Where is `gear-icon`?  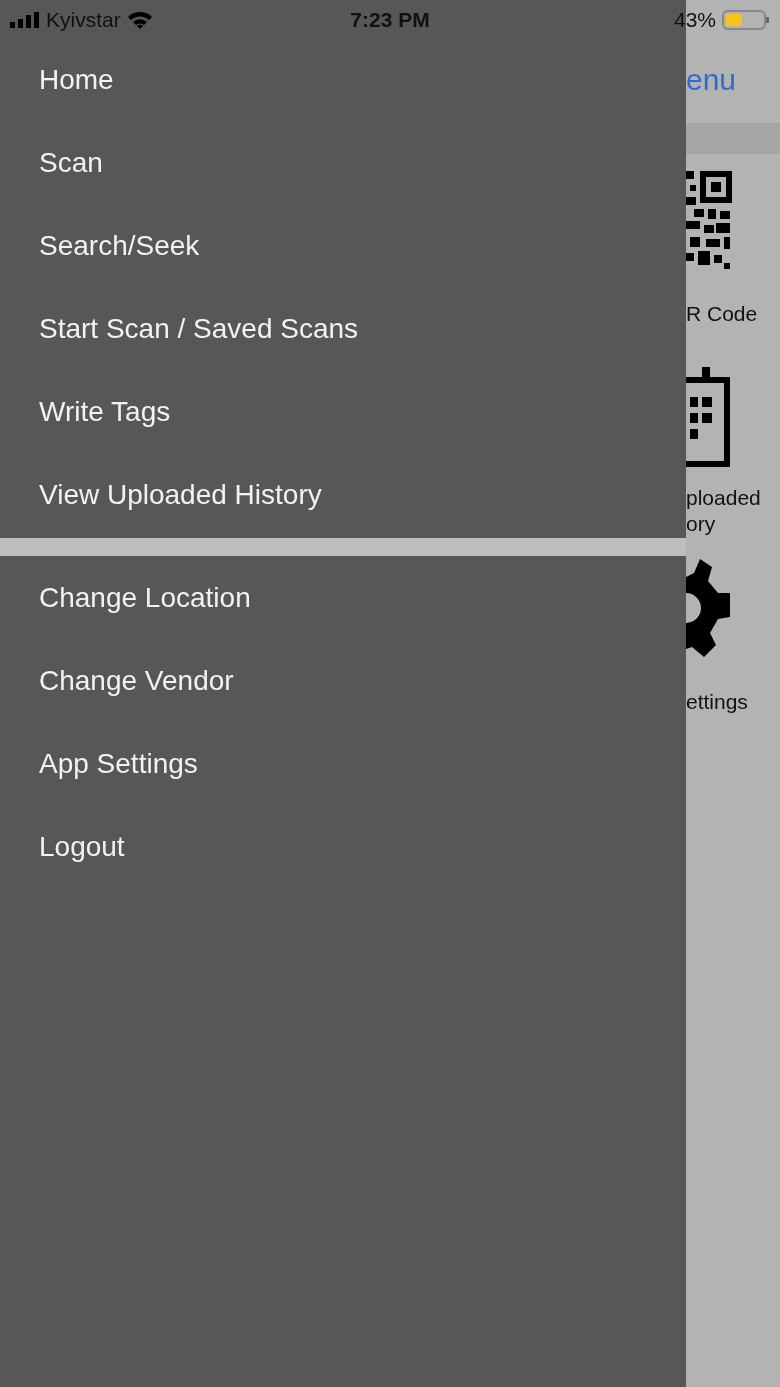 gear-icon is located at coordinates (709, 609).